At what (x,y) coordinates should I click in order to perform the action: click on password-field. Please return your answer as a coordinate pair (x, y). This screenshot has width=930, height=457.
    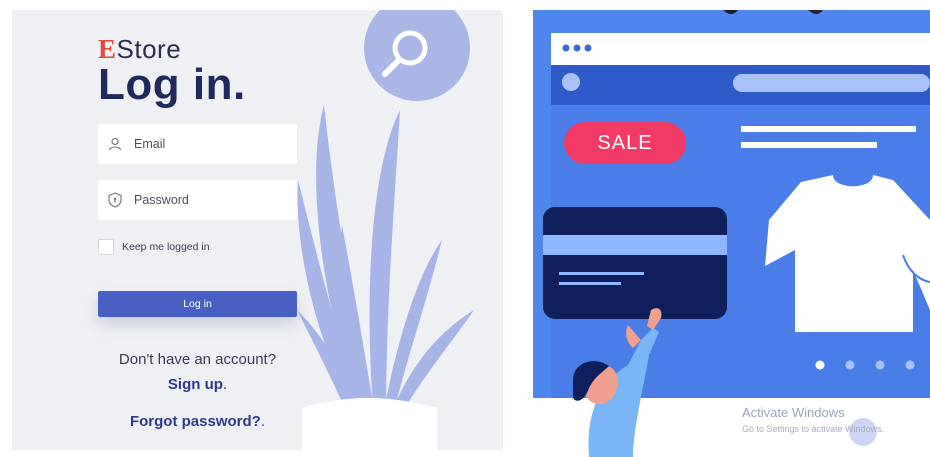
    Looking at the image, I should click on (197, 200).